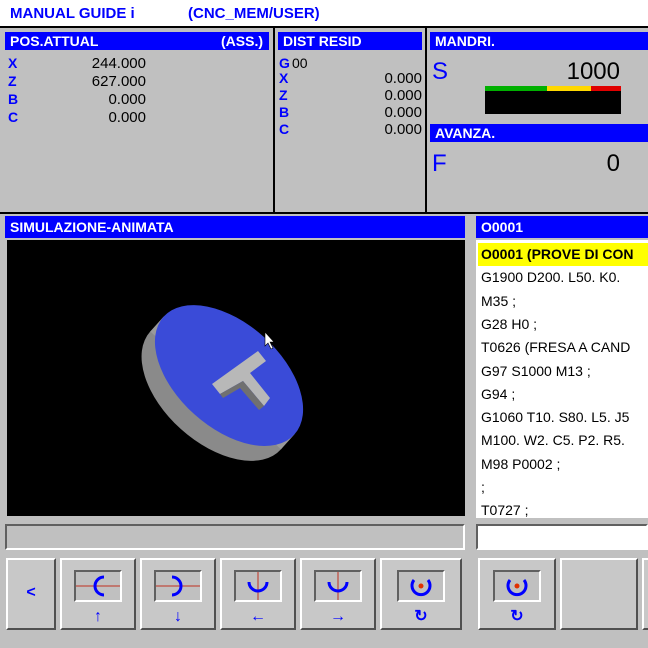 The width and height of the screenshot is (648, 648). Describe the element at coordinates (606, 88) in the screenshot. I see `spindle-load-red` at that location.